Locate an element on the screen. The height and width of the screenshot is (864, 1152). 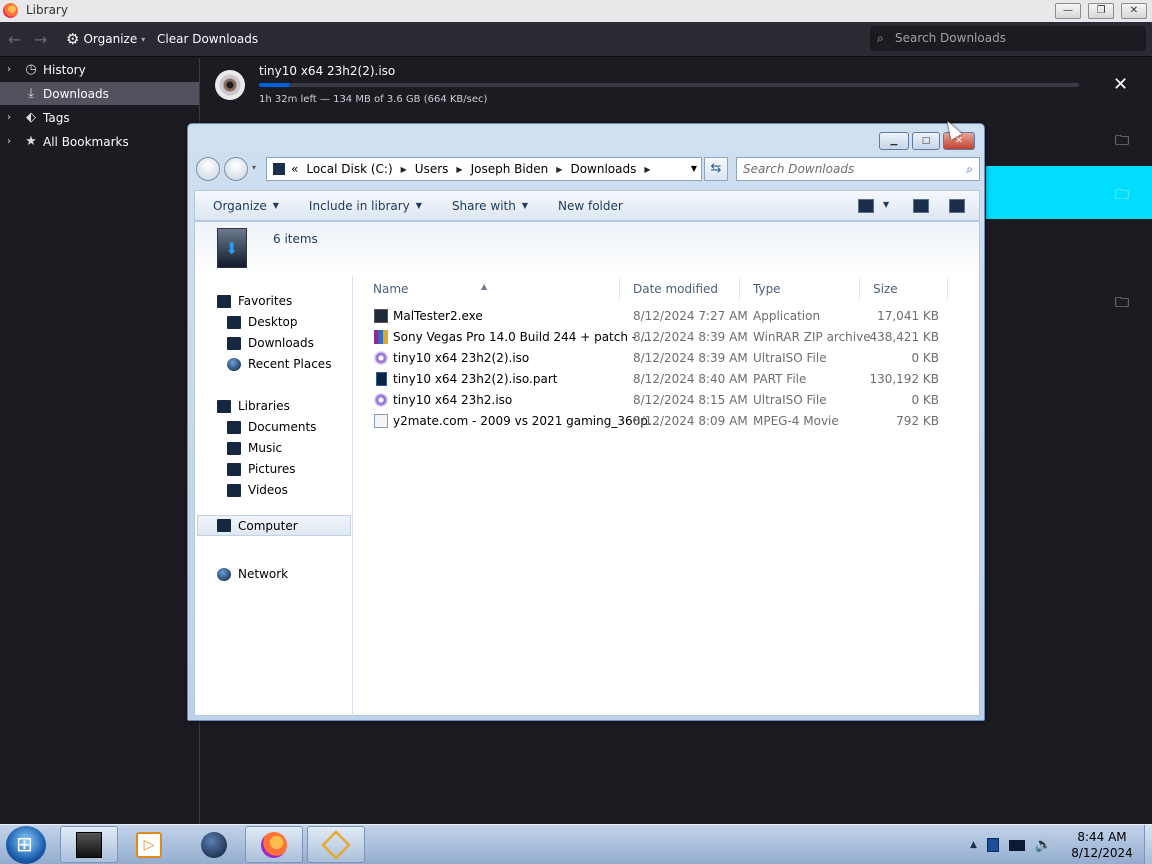
address-dropdown-icon: ▼ is located at coordinates (694, 168).